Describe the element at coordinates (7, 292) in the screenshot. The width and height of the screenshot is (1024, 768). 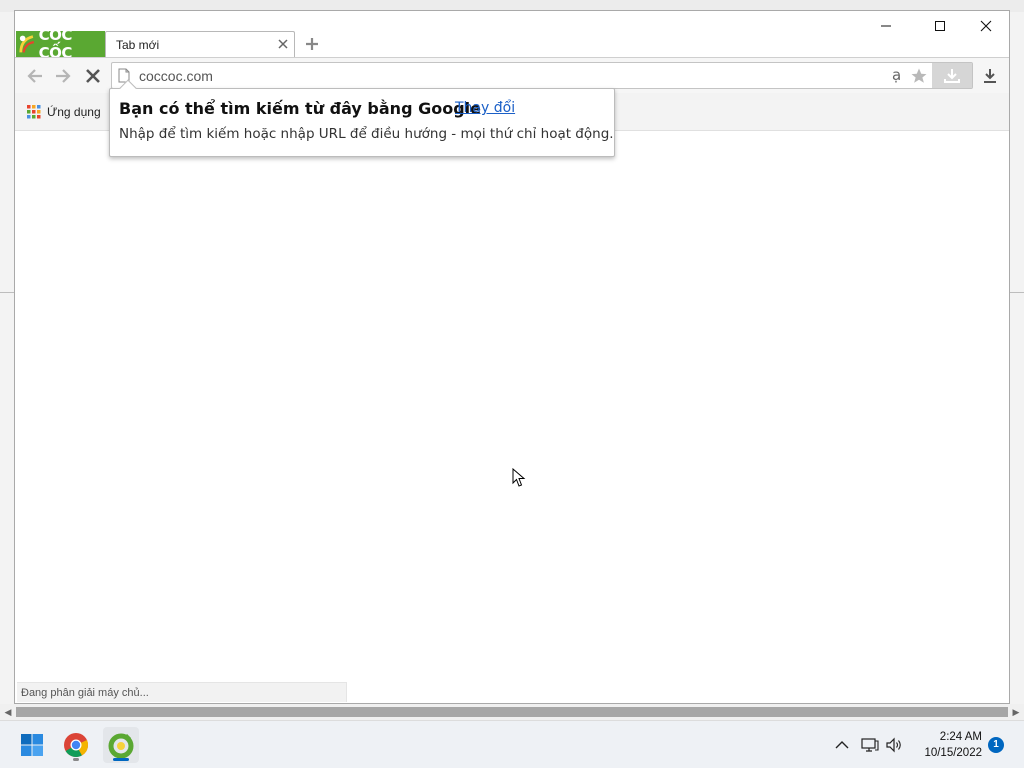
I see `background-divider-left` at that location.